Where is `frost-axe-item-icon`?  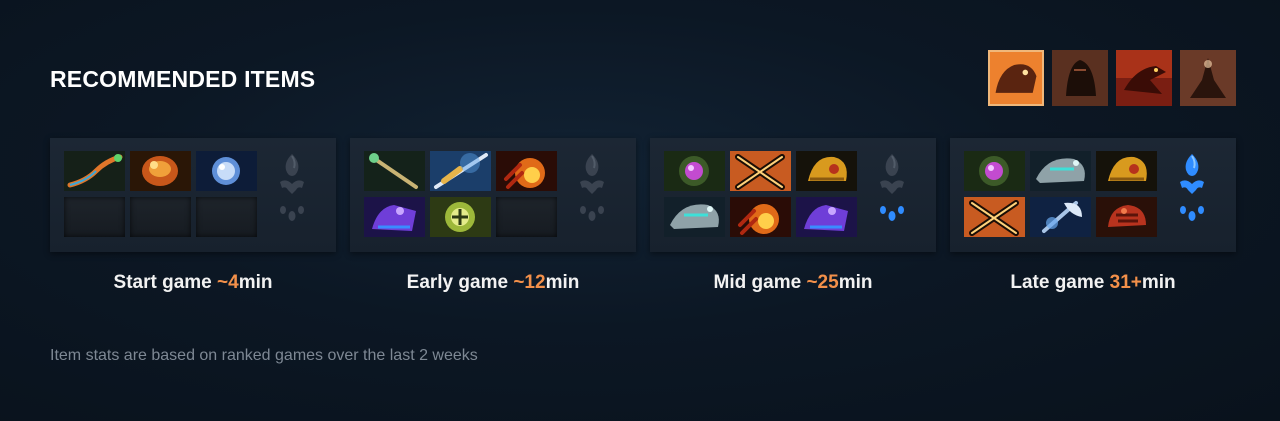
frost-axe-item-icon is located at coordinates (1060, 217).